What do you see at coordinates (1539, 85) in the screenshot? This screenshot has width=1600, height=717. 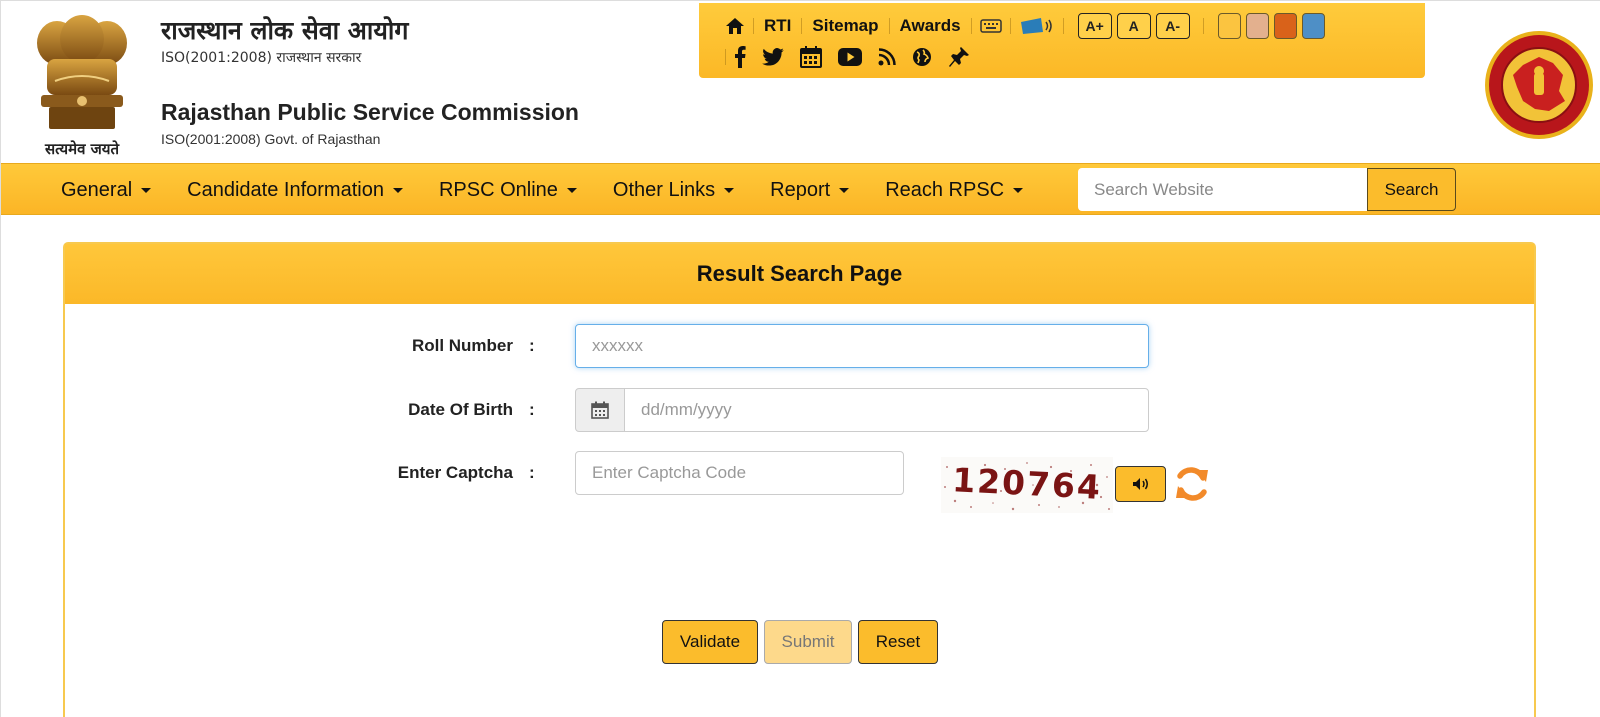 I see `rpsc-seal-logo` at bounding box center [1539, 85].